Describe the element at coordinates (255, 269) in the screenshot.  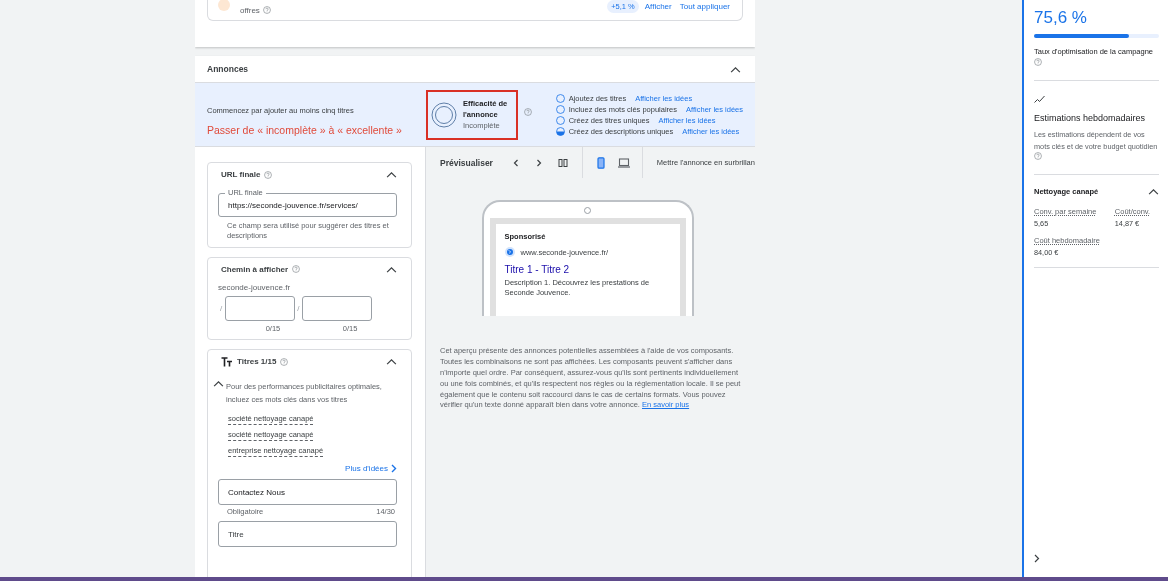
I see `card-title: Chemin à afficher` at that location.